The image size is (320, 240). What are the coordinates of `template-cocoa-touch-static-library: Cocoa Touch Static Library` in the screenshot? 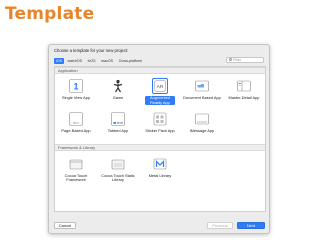 It's located at (118, 169).